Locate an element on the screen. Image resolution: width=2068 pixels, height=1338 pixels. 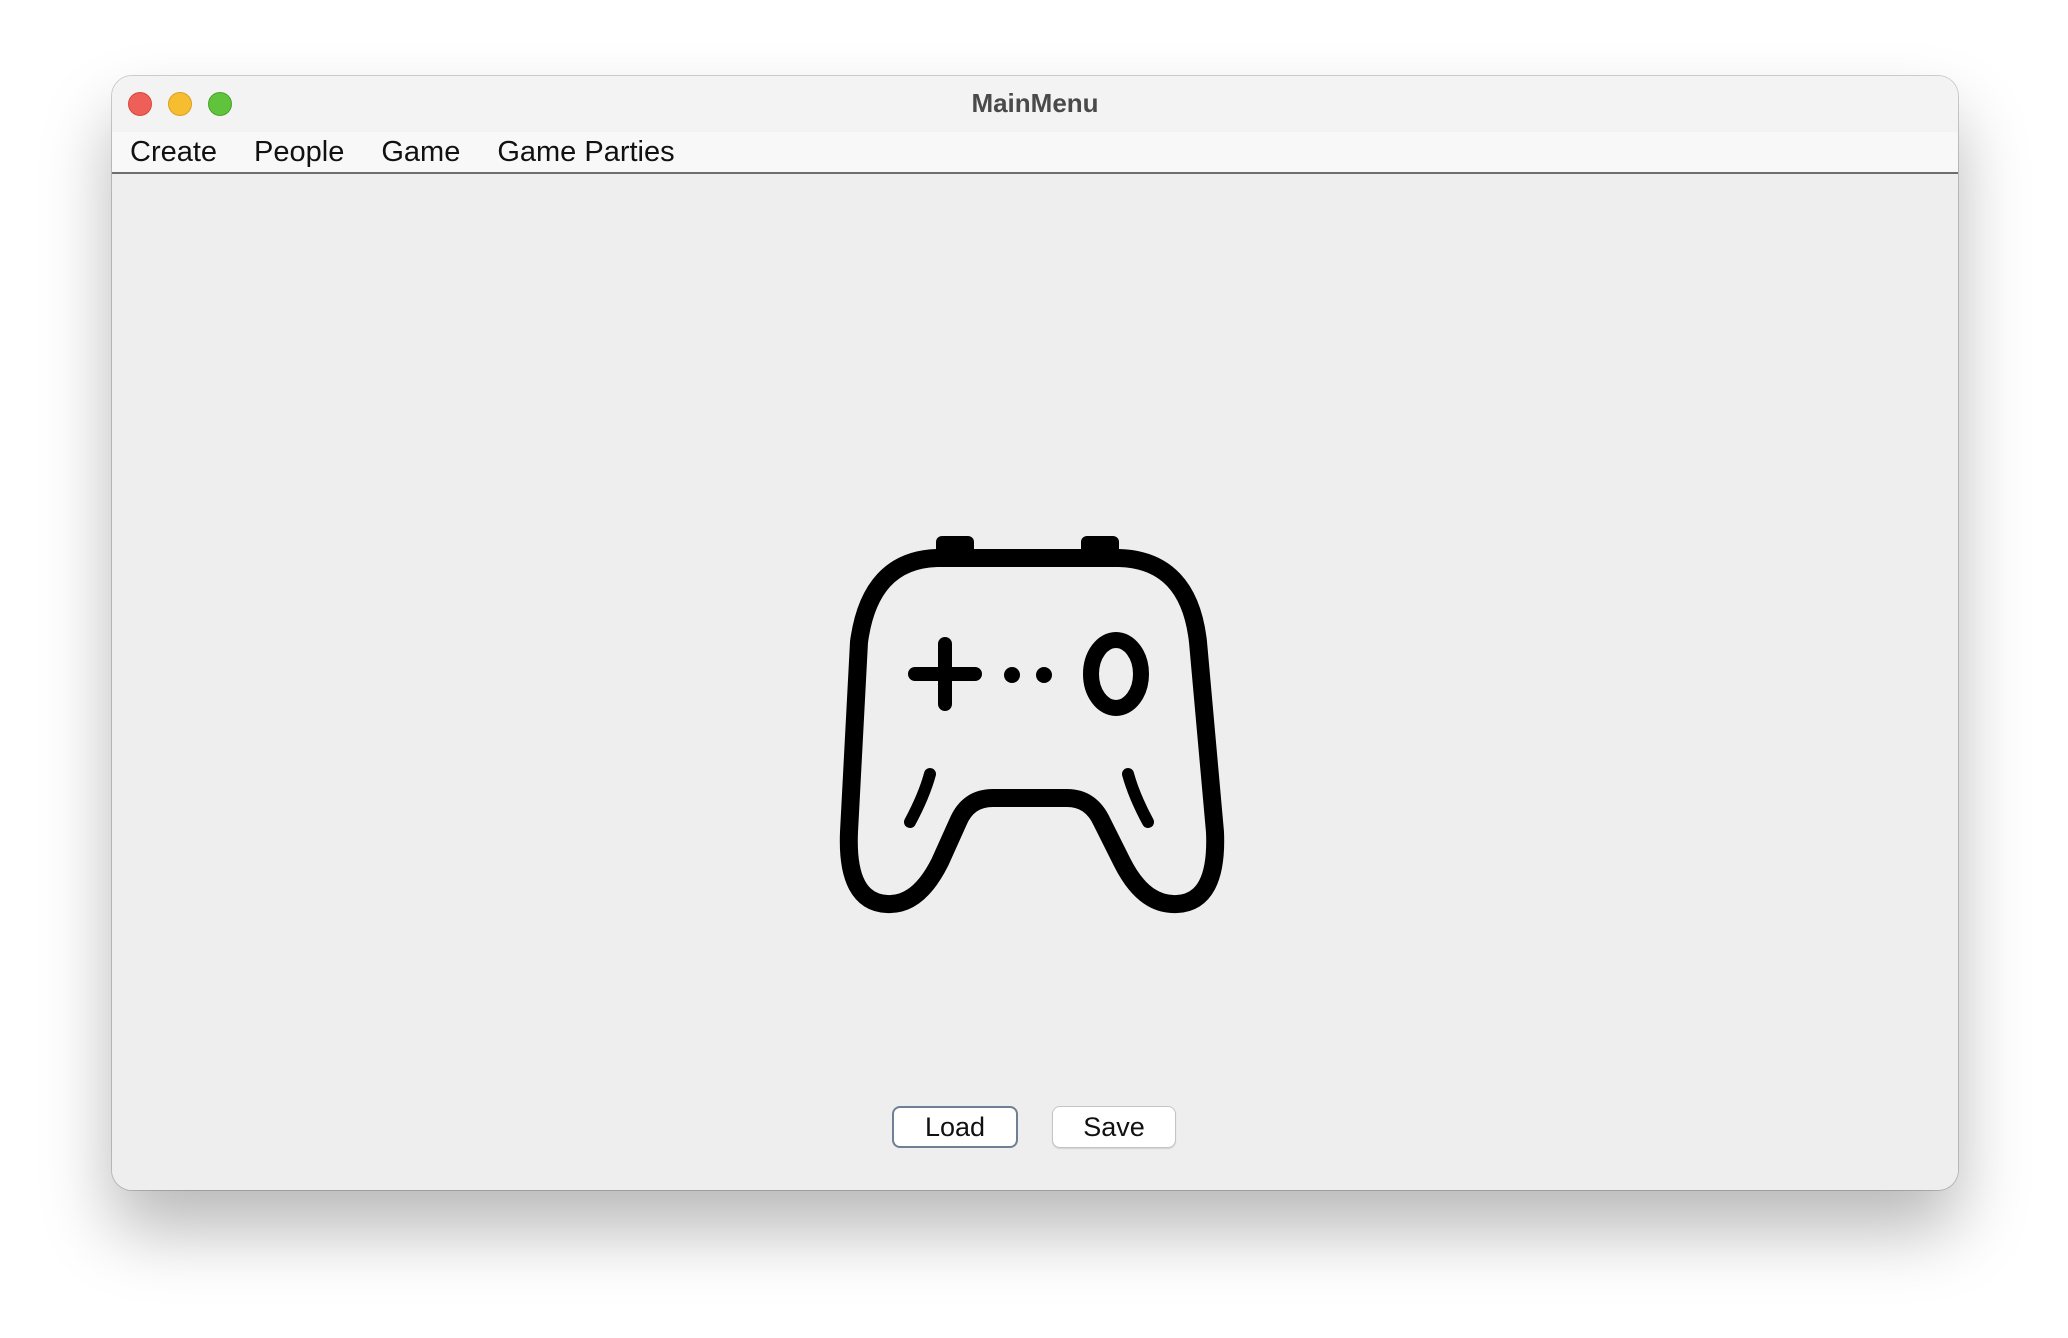
menu-create: Create is located at coordinates (173, 152).